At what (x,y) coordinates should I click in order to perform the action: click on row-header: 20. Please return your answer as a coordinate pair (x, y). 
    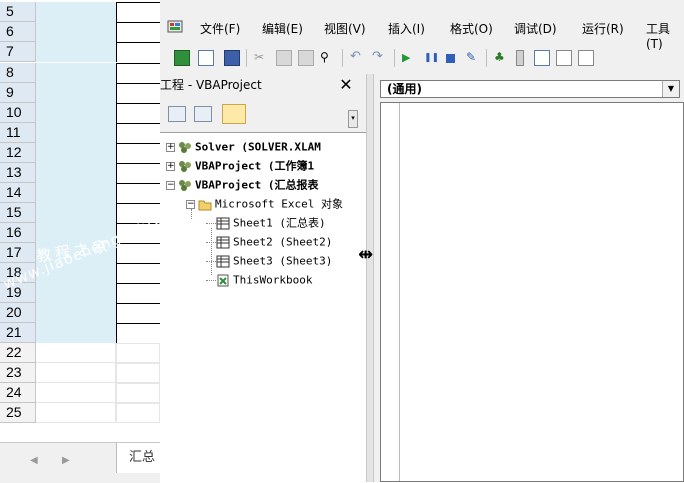
    Looking at the image, I should click on (18, 313).